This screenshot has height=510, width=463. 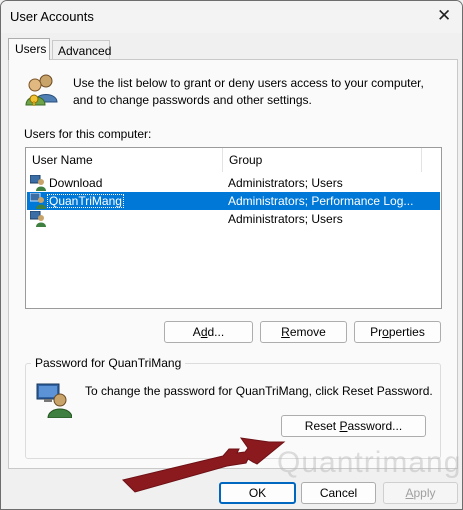 What do you see at coordinates (124, 160) in the screenshot?
I see `column-header-user-name: User Name` at bounding box center [124, 160].